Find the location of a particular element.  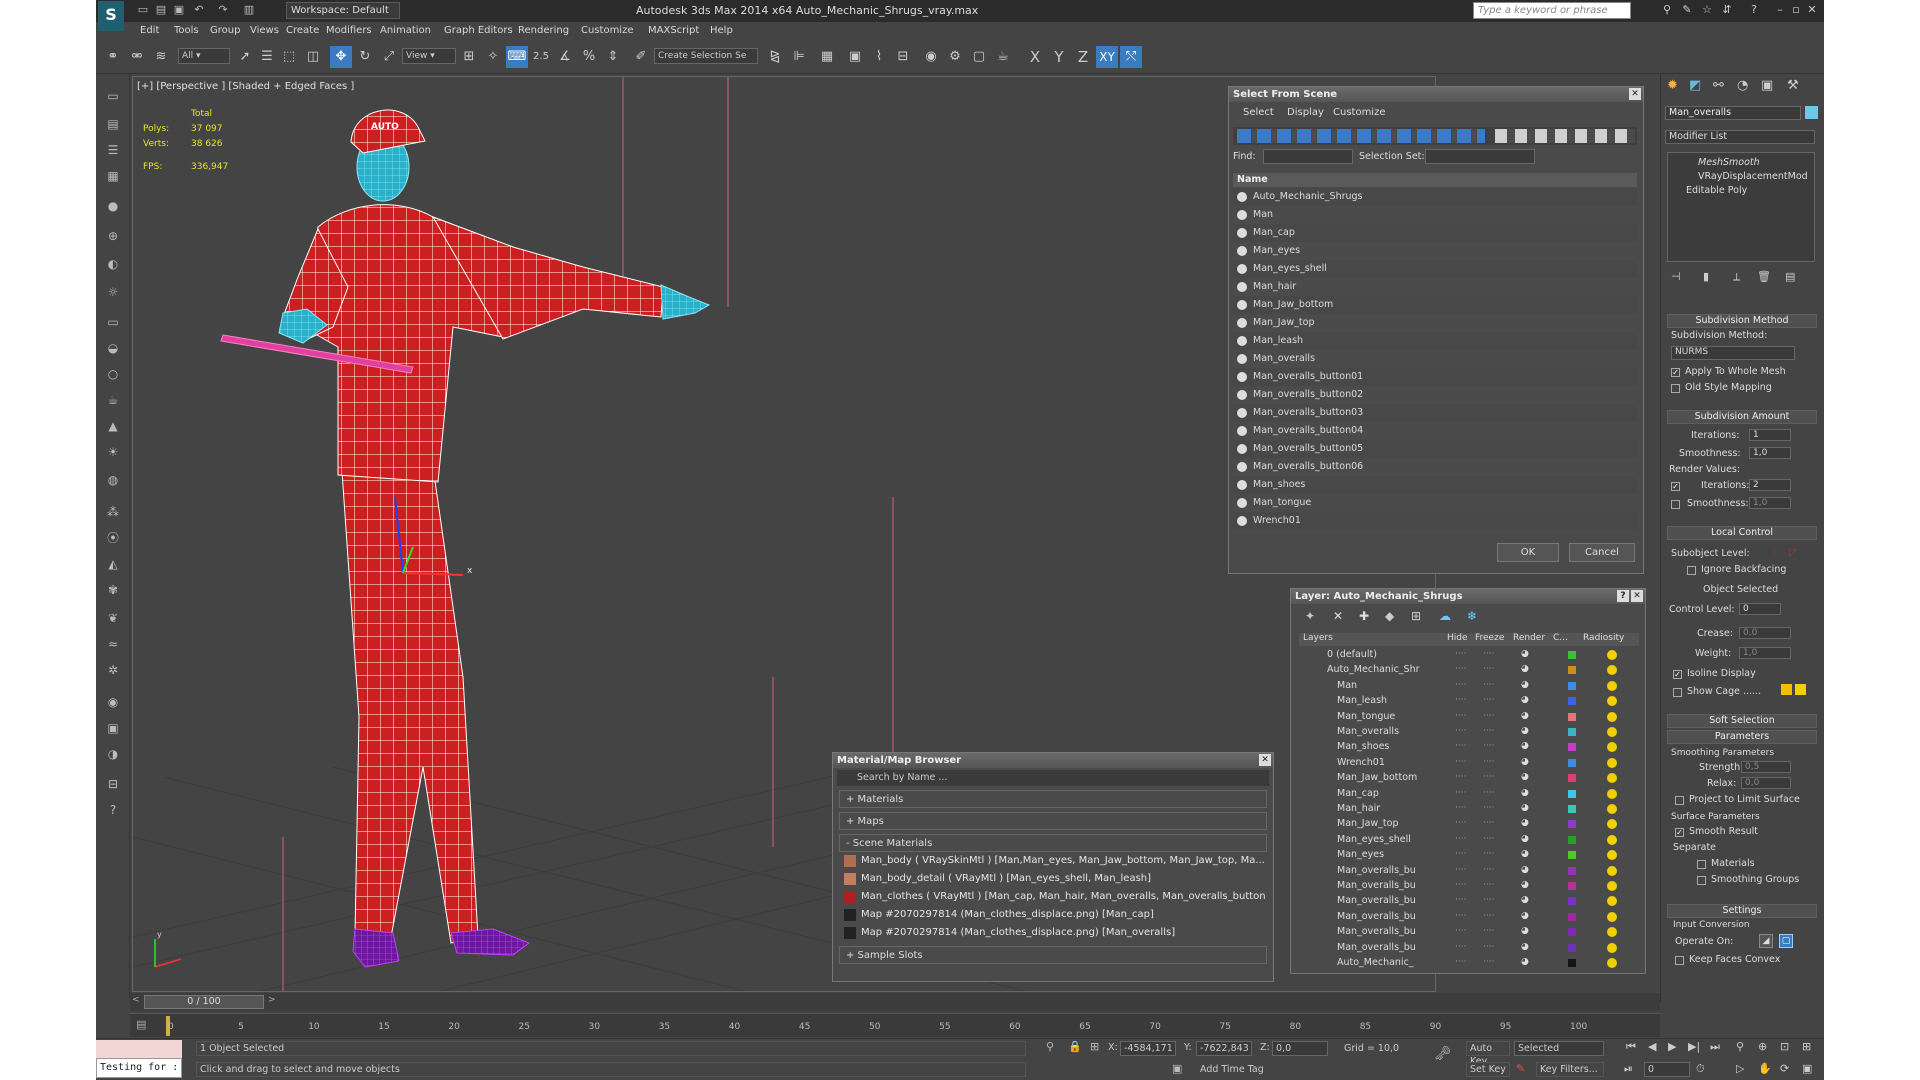

mini-curve-editor-icon: ▤ is located at coordinates (141, 1024).